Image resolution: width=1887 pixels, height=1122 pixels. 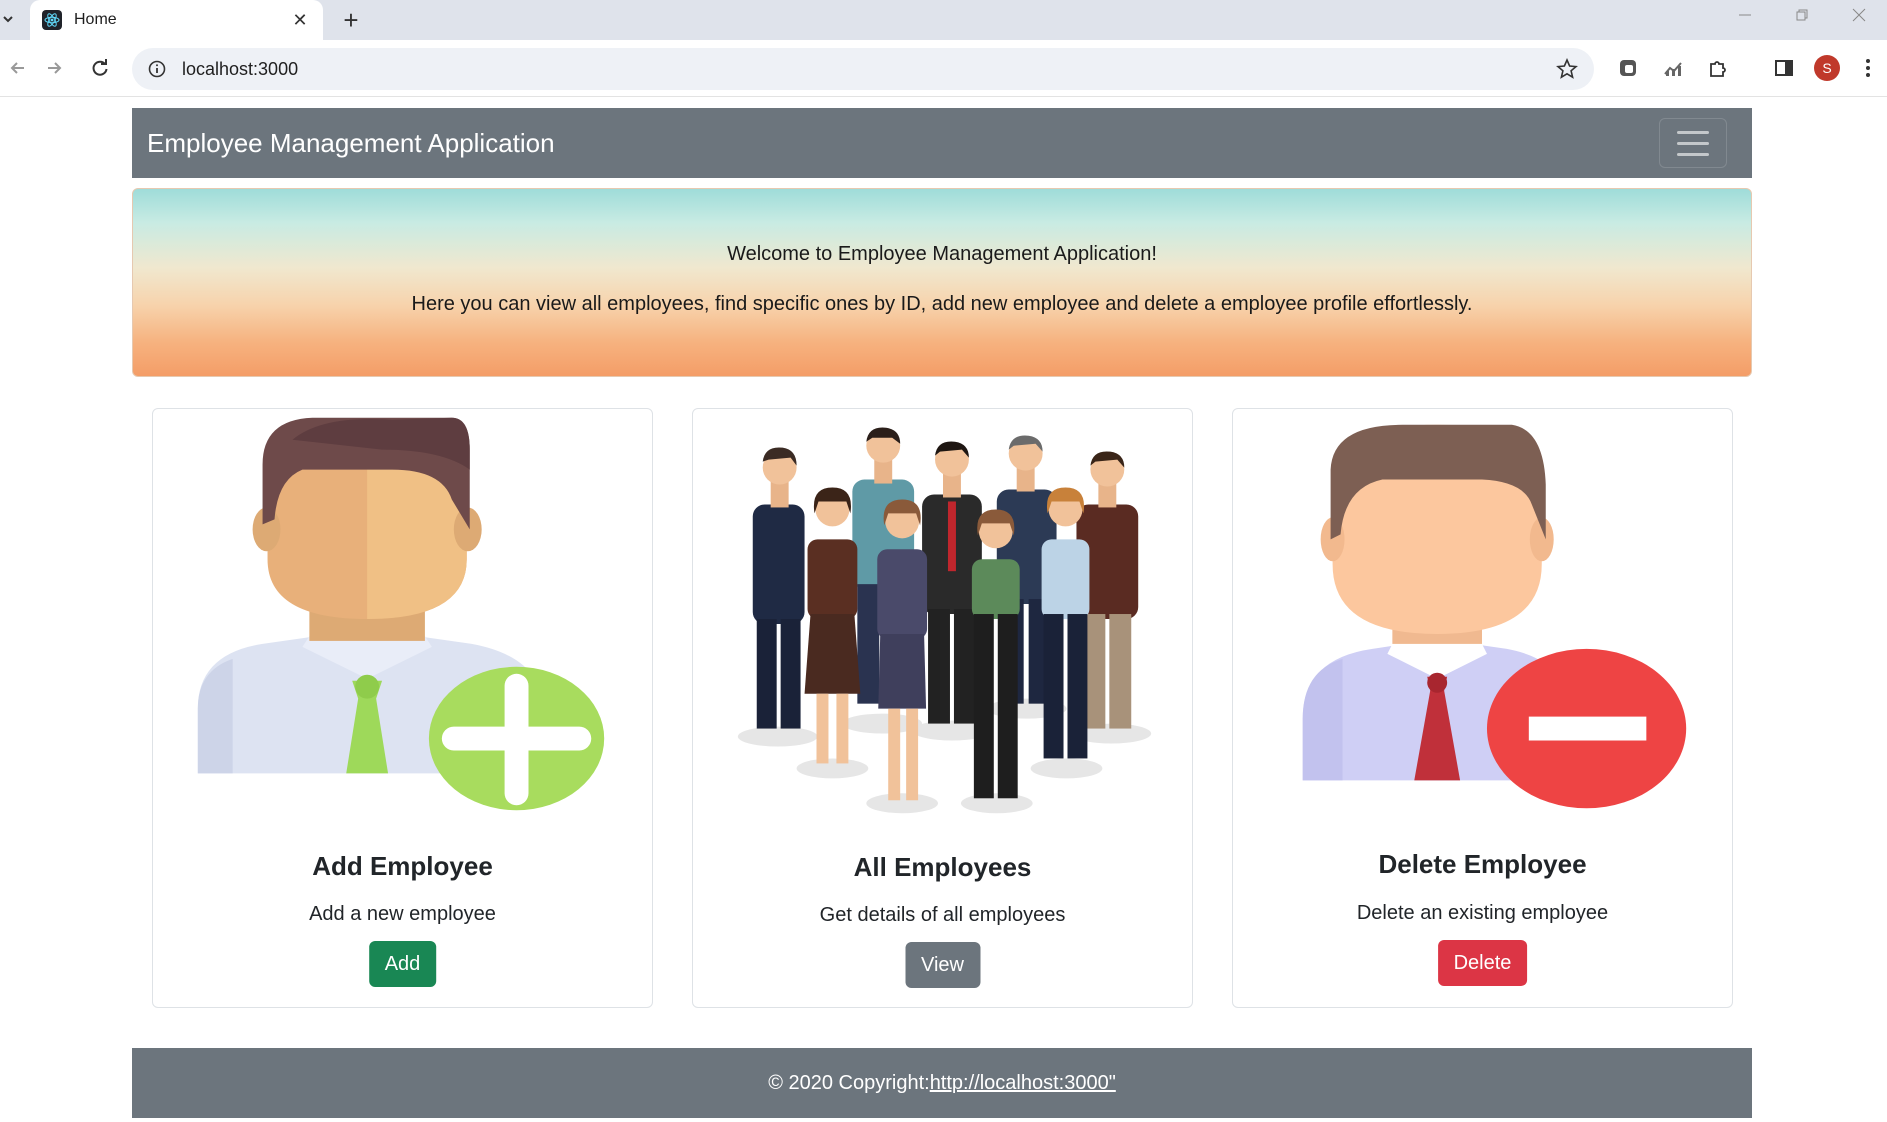 I want to click on tab-strip: Home ✕ +, so click(x=943, y=20).